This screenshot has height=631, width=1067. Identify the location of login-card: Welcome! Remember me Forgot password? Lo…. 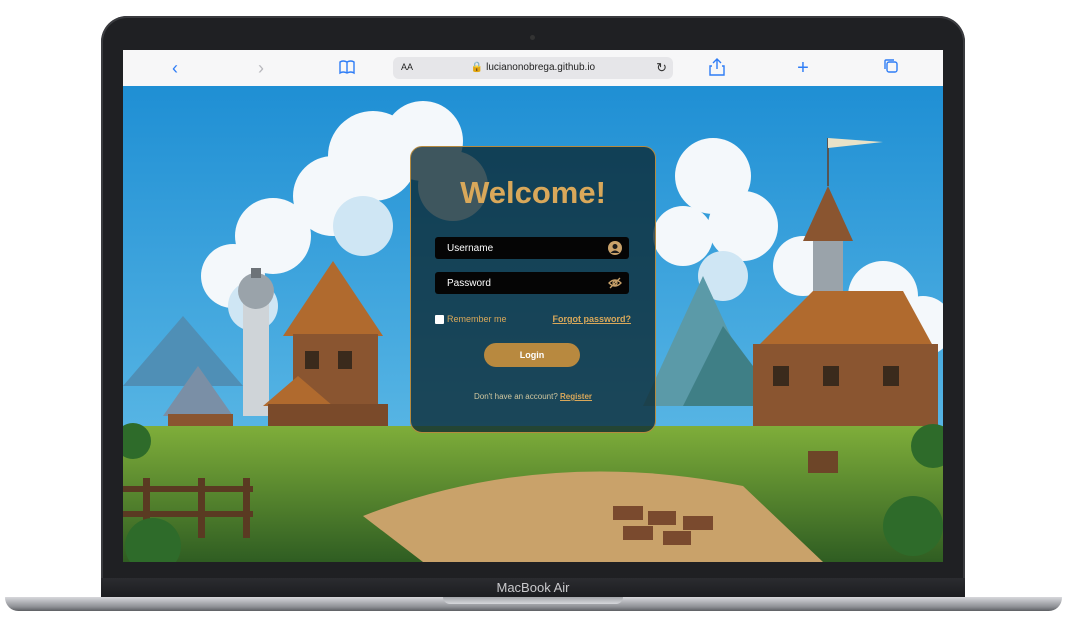
(533, 289).